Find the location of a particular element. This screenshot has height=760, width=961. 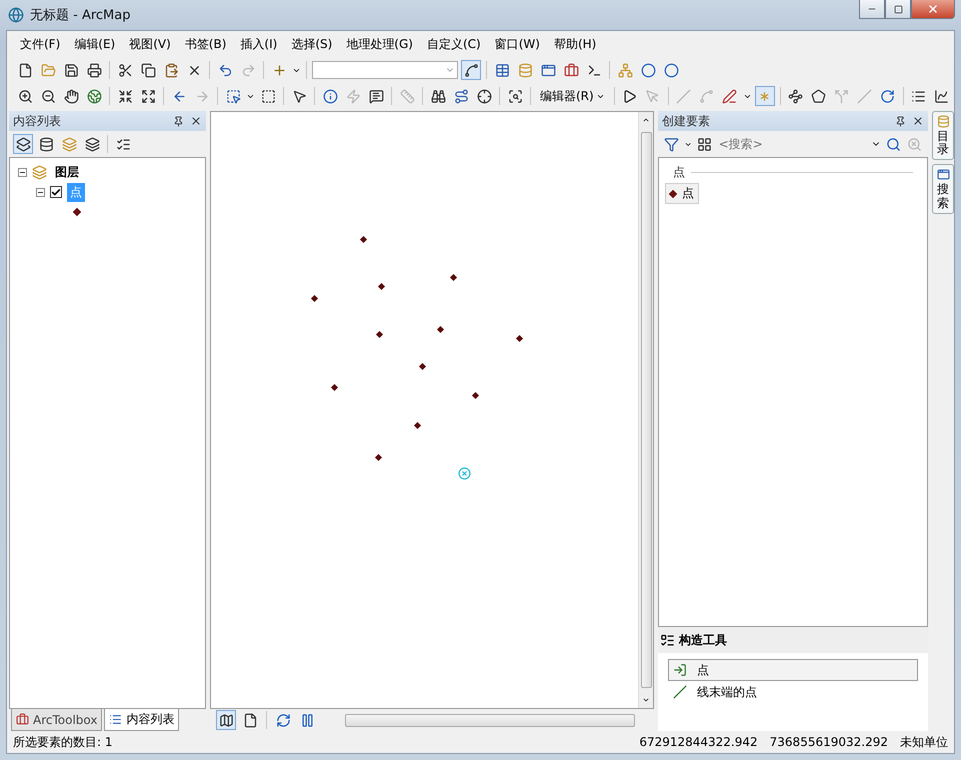

sketch-icon is located at coordinates (730, 96).